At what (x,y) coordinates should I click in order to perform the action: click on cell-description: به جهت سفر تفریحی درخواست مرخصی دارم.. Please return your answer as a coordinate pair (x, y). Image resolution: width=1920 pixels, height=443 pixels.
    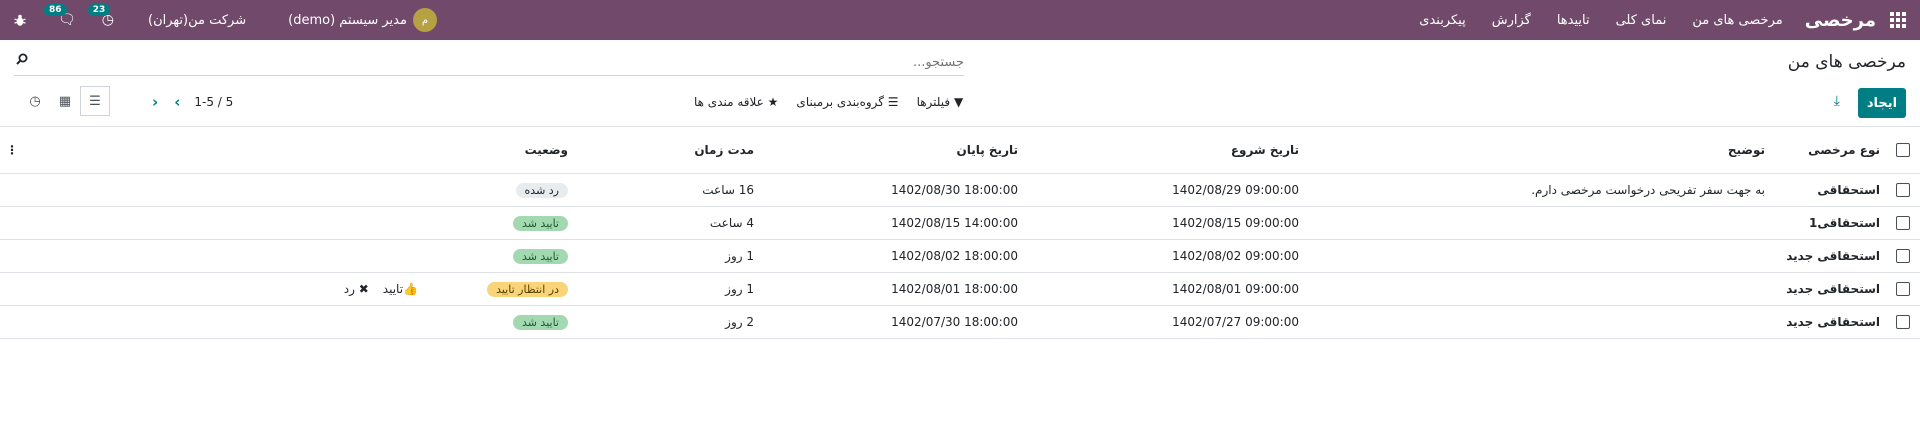
    Looking at the image, I should click on (1538, 190).